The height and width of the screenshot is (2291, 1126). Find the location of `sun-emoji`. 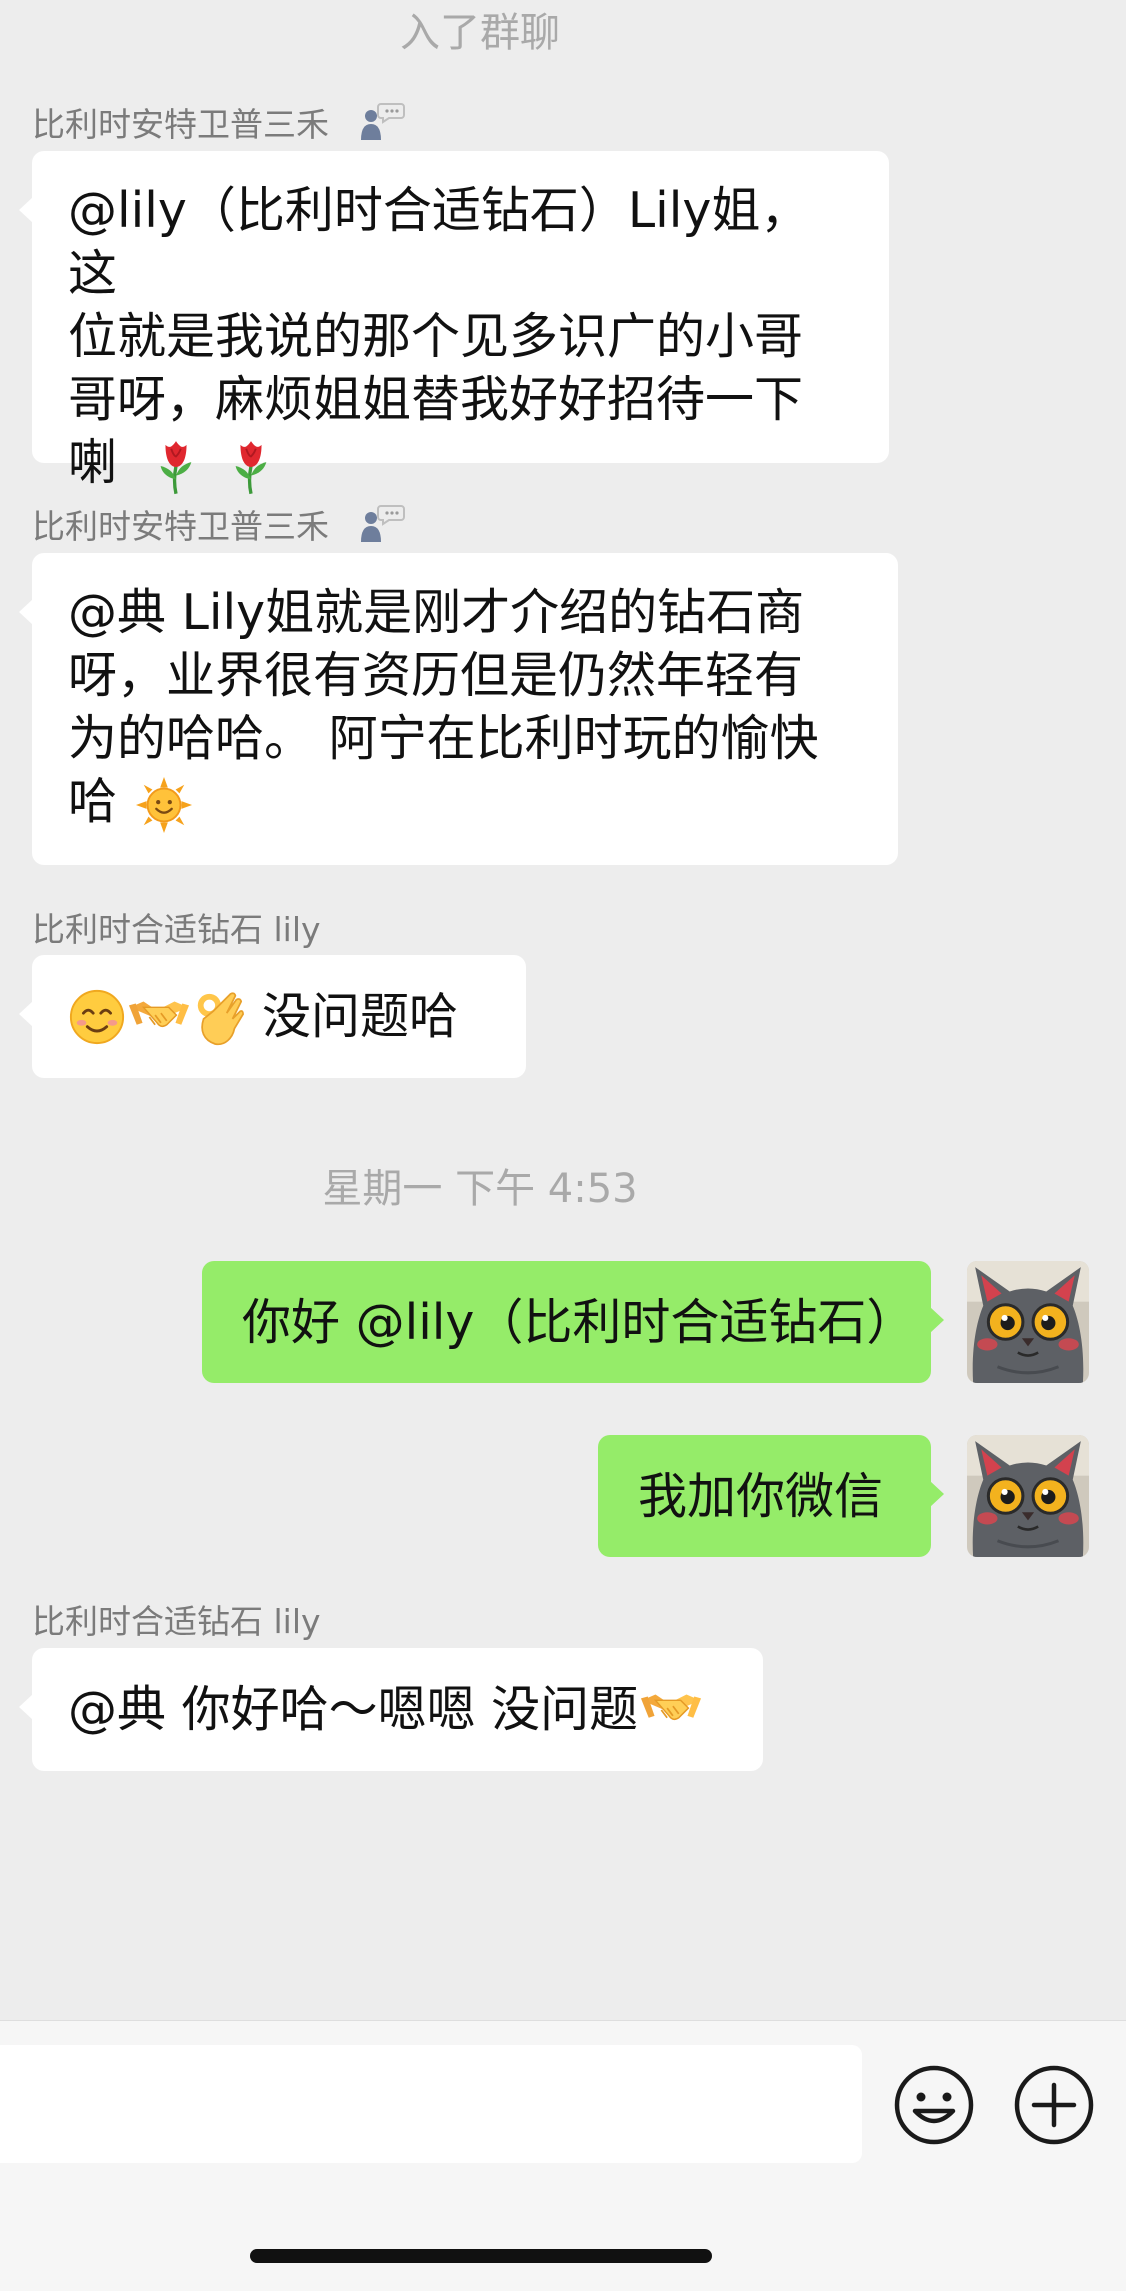

sun-emoji is located at coordinates (164, 805).